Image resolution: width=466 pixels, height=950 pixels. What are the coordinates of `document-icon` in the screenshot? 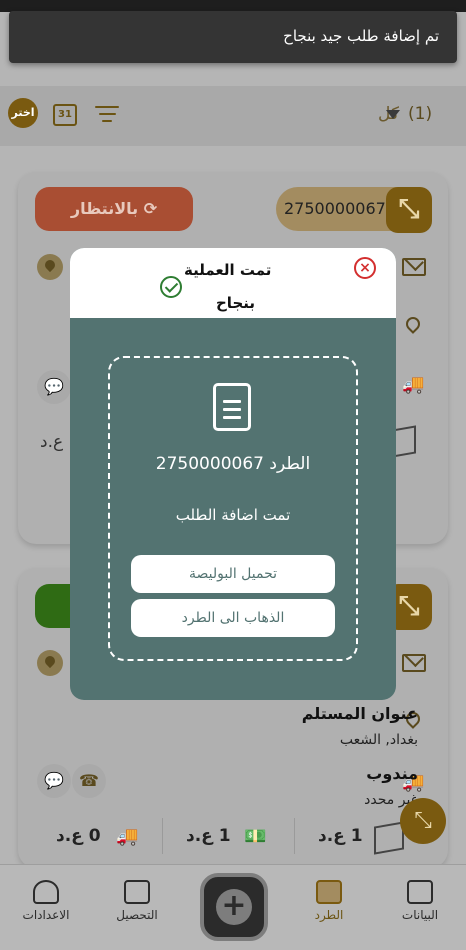 It's located at (232, 407).